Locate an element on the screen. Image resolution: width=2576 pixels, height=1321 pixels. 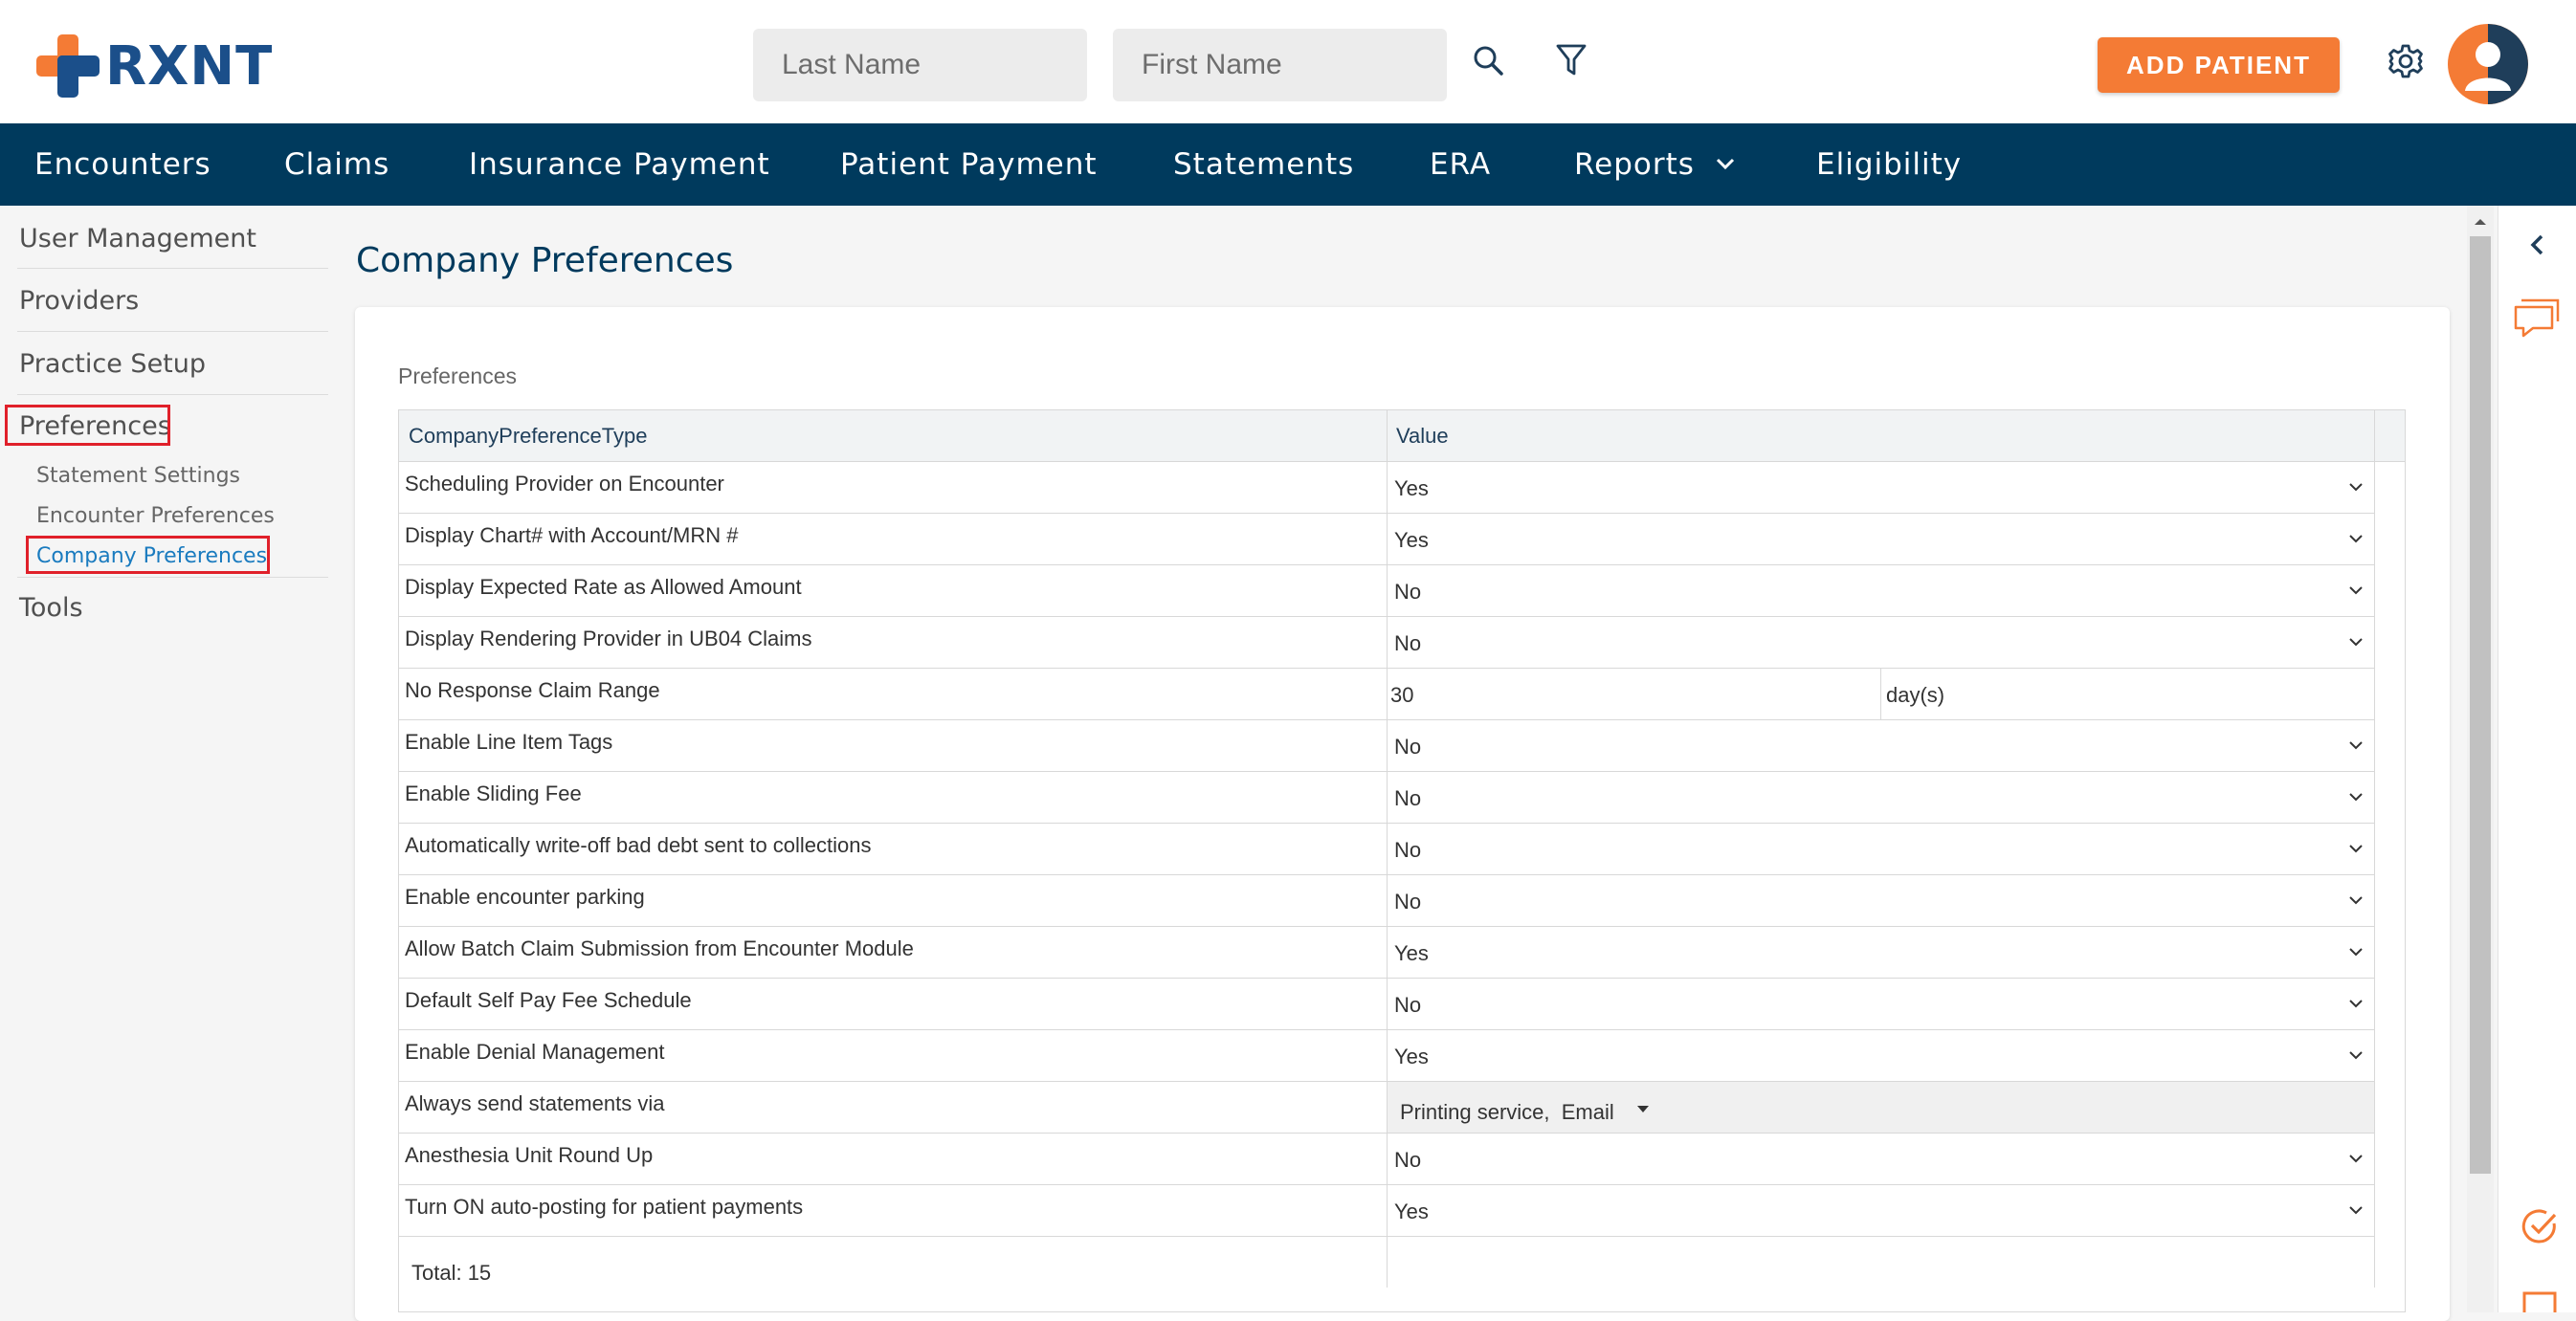
scrollbar-thumb is located at coordinates (2480, 705).